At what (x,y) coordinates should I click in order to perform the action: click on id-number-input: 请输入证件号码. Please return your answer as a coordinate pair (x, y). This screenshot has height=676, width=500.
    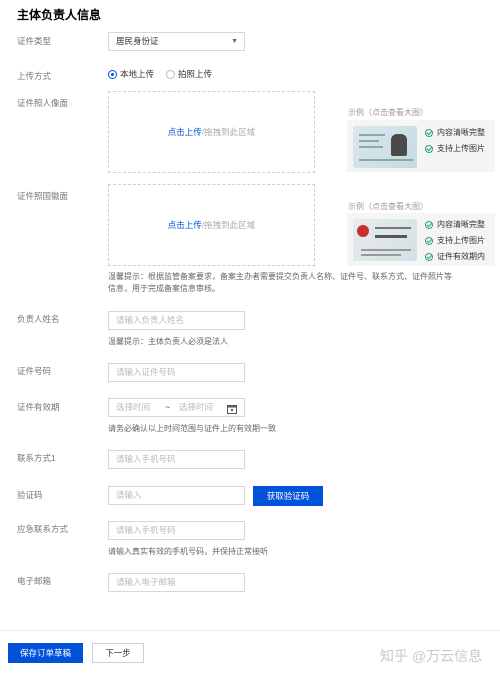
    Looking at the image, I should click on (176, 372).